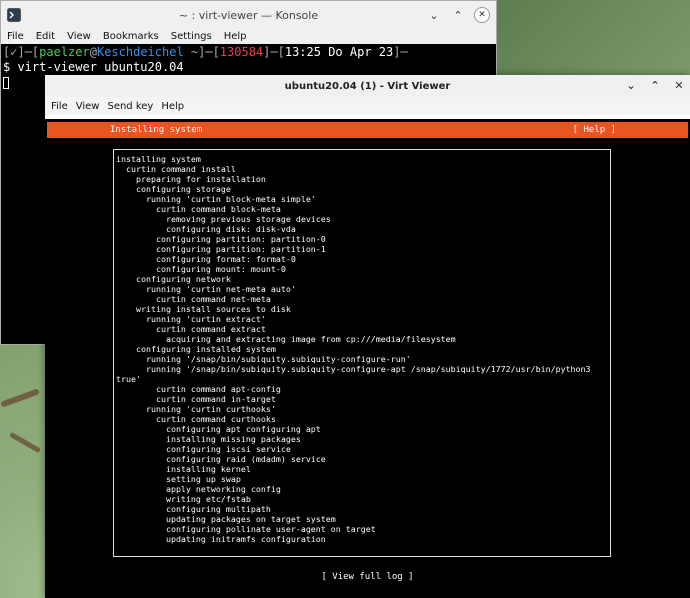 The height and width of the screenshot is (598, 690). I want to click on log-line: running 'curtin net-meta auto', so click(206, 289).